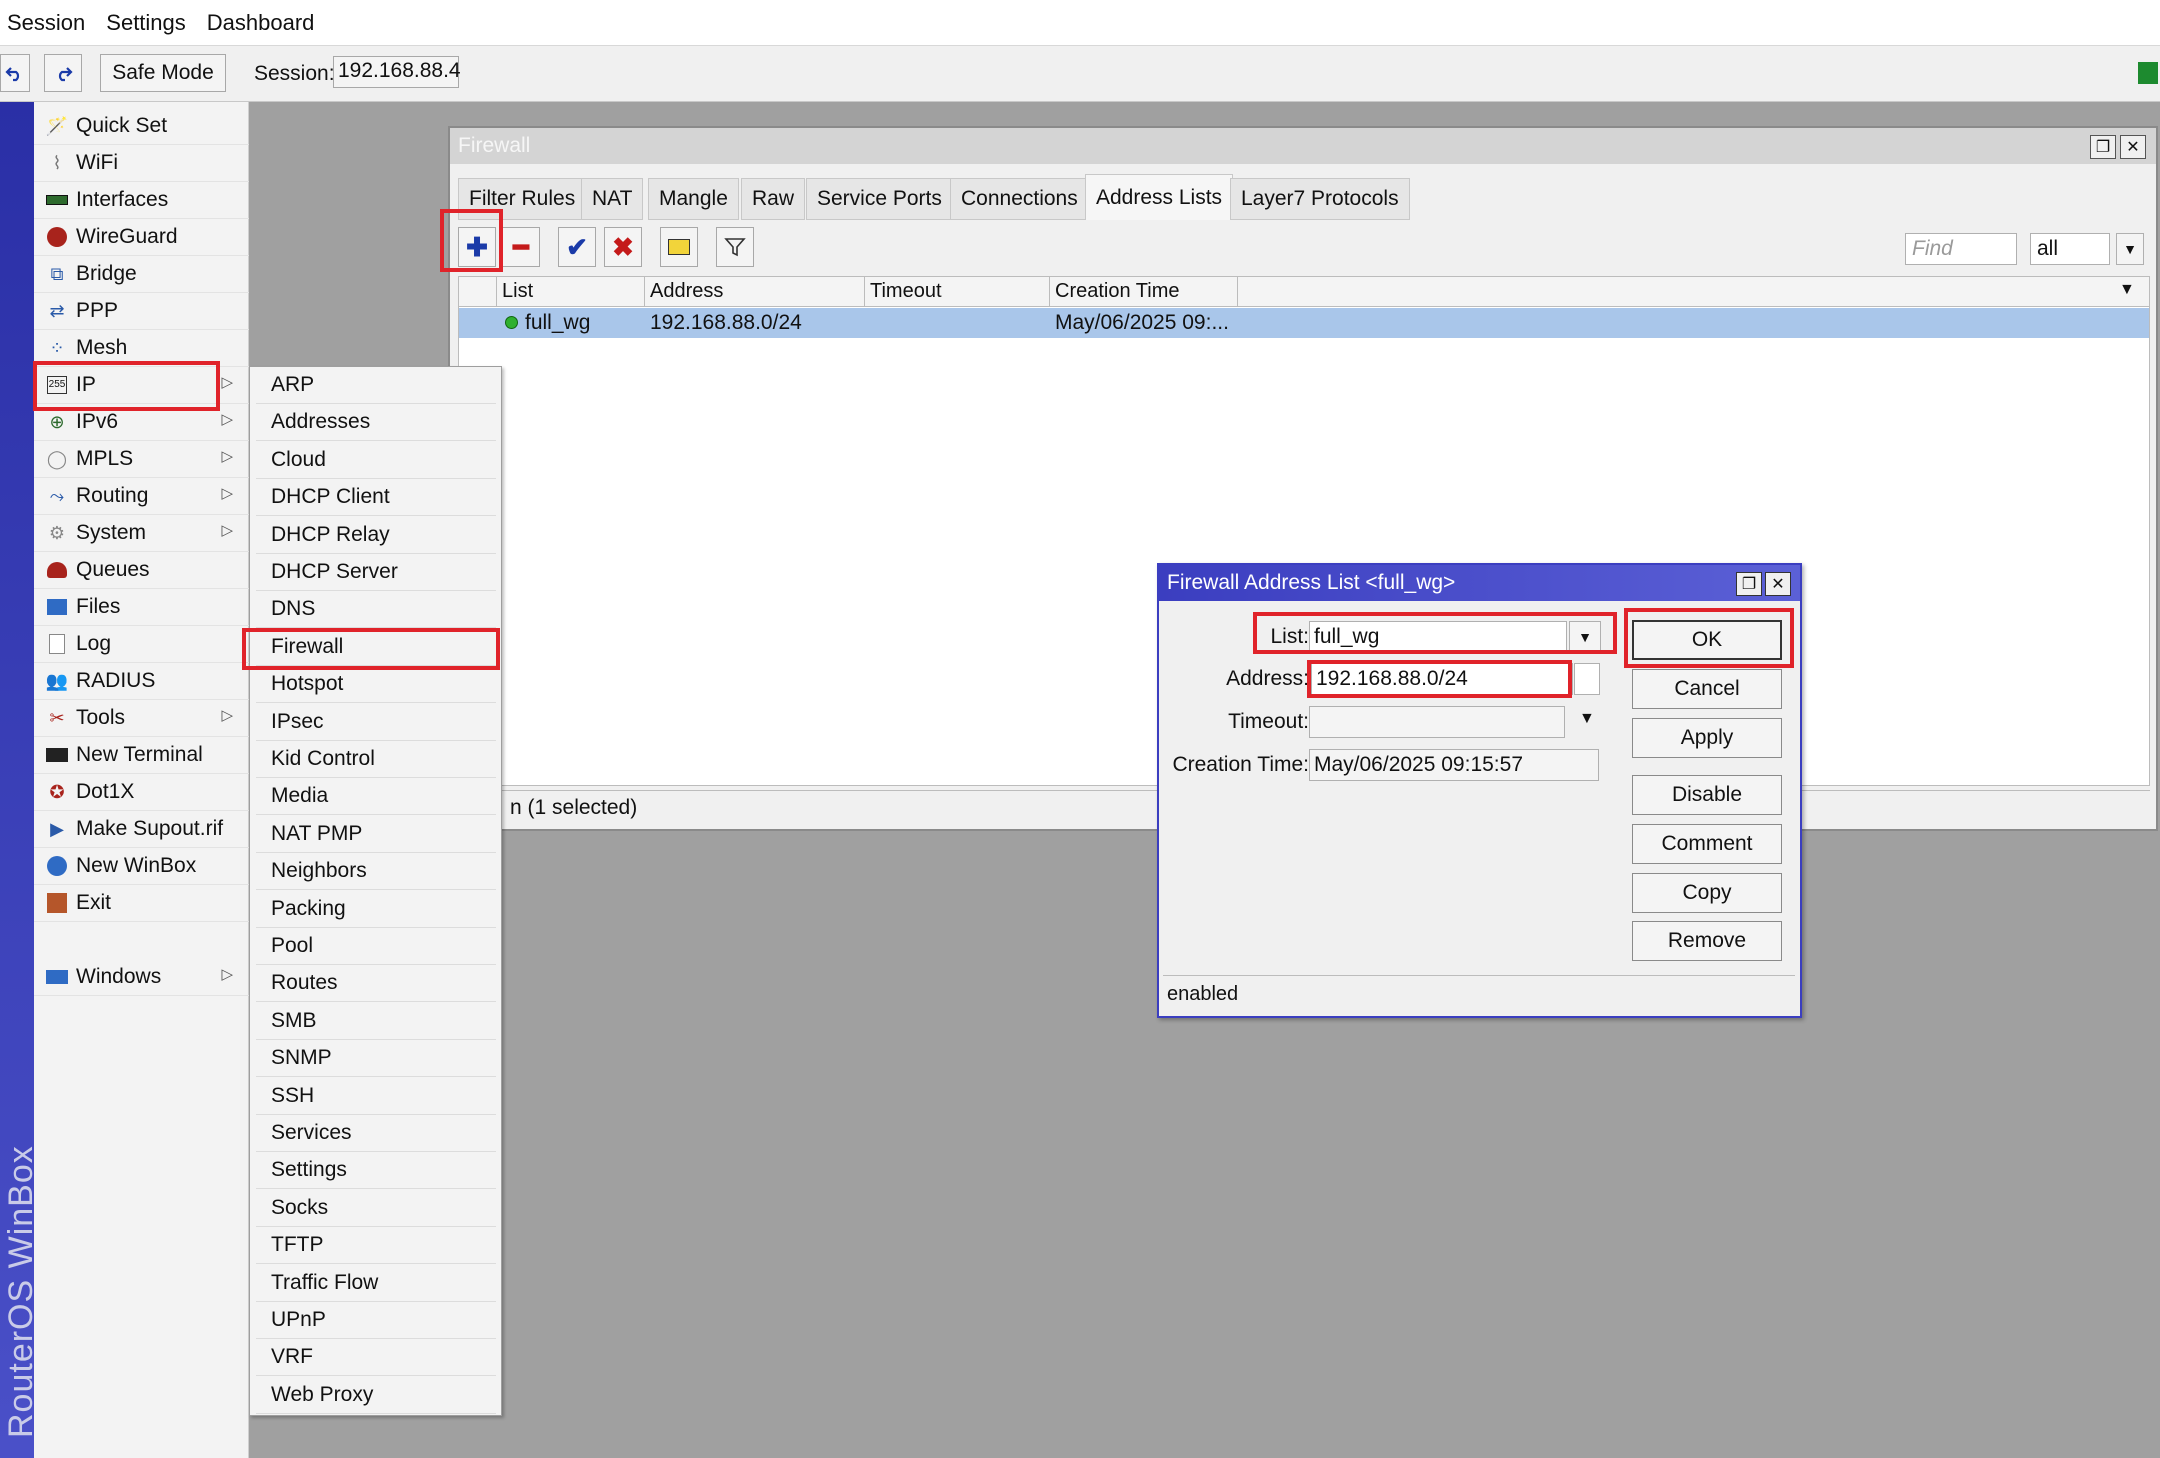 The width and height of the screenshot is (2160, 1458). I want to click on nav-item-exit: Exit, so click(141, 903).